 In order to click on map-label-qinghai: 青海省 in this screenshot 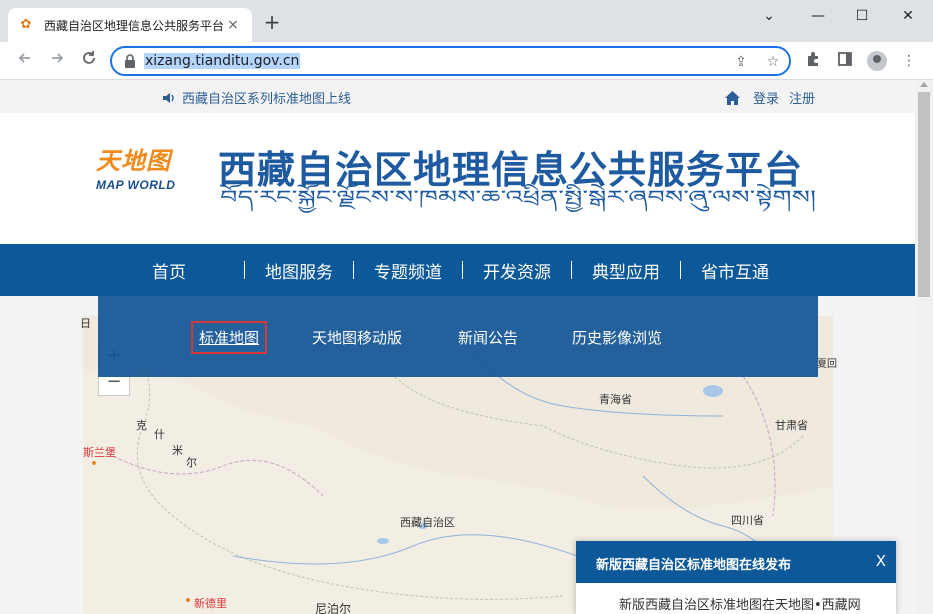, I will do `click(615, 399)`.